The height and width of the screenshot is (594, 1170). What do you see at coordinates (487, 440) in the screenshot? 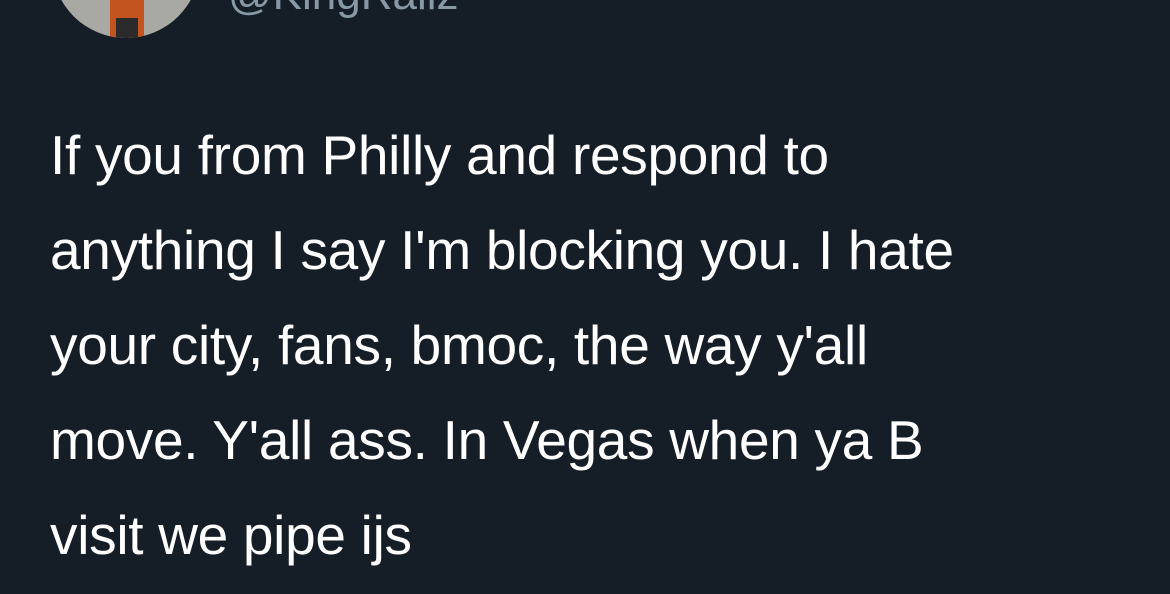
I see `tweet-text-line: move. Y'all ass. In Vegas when ya B` at bounding box center [487, 440].